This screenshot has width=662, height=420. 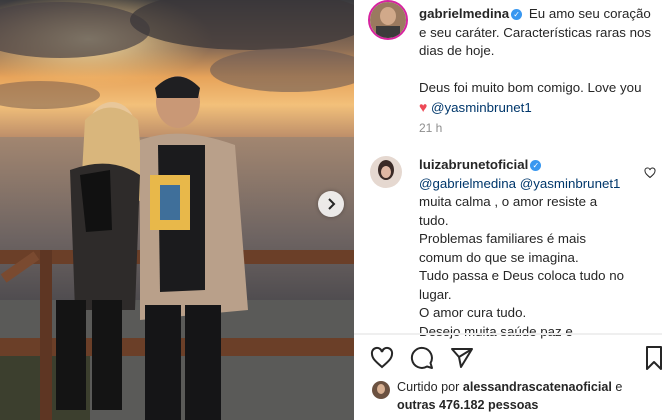 What do you see at coordinates (503, 238) in the screenshot?
I see `comment-line: Problemas familiares é mais` at bounding box center [503, 238].